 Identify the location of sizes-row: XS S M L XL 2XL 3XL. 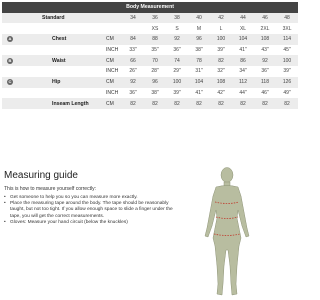
(150, 29).